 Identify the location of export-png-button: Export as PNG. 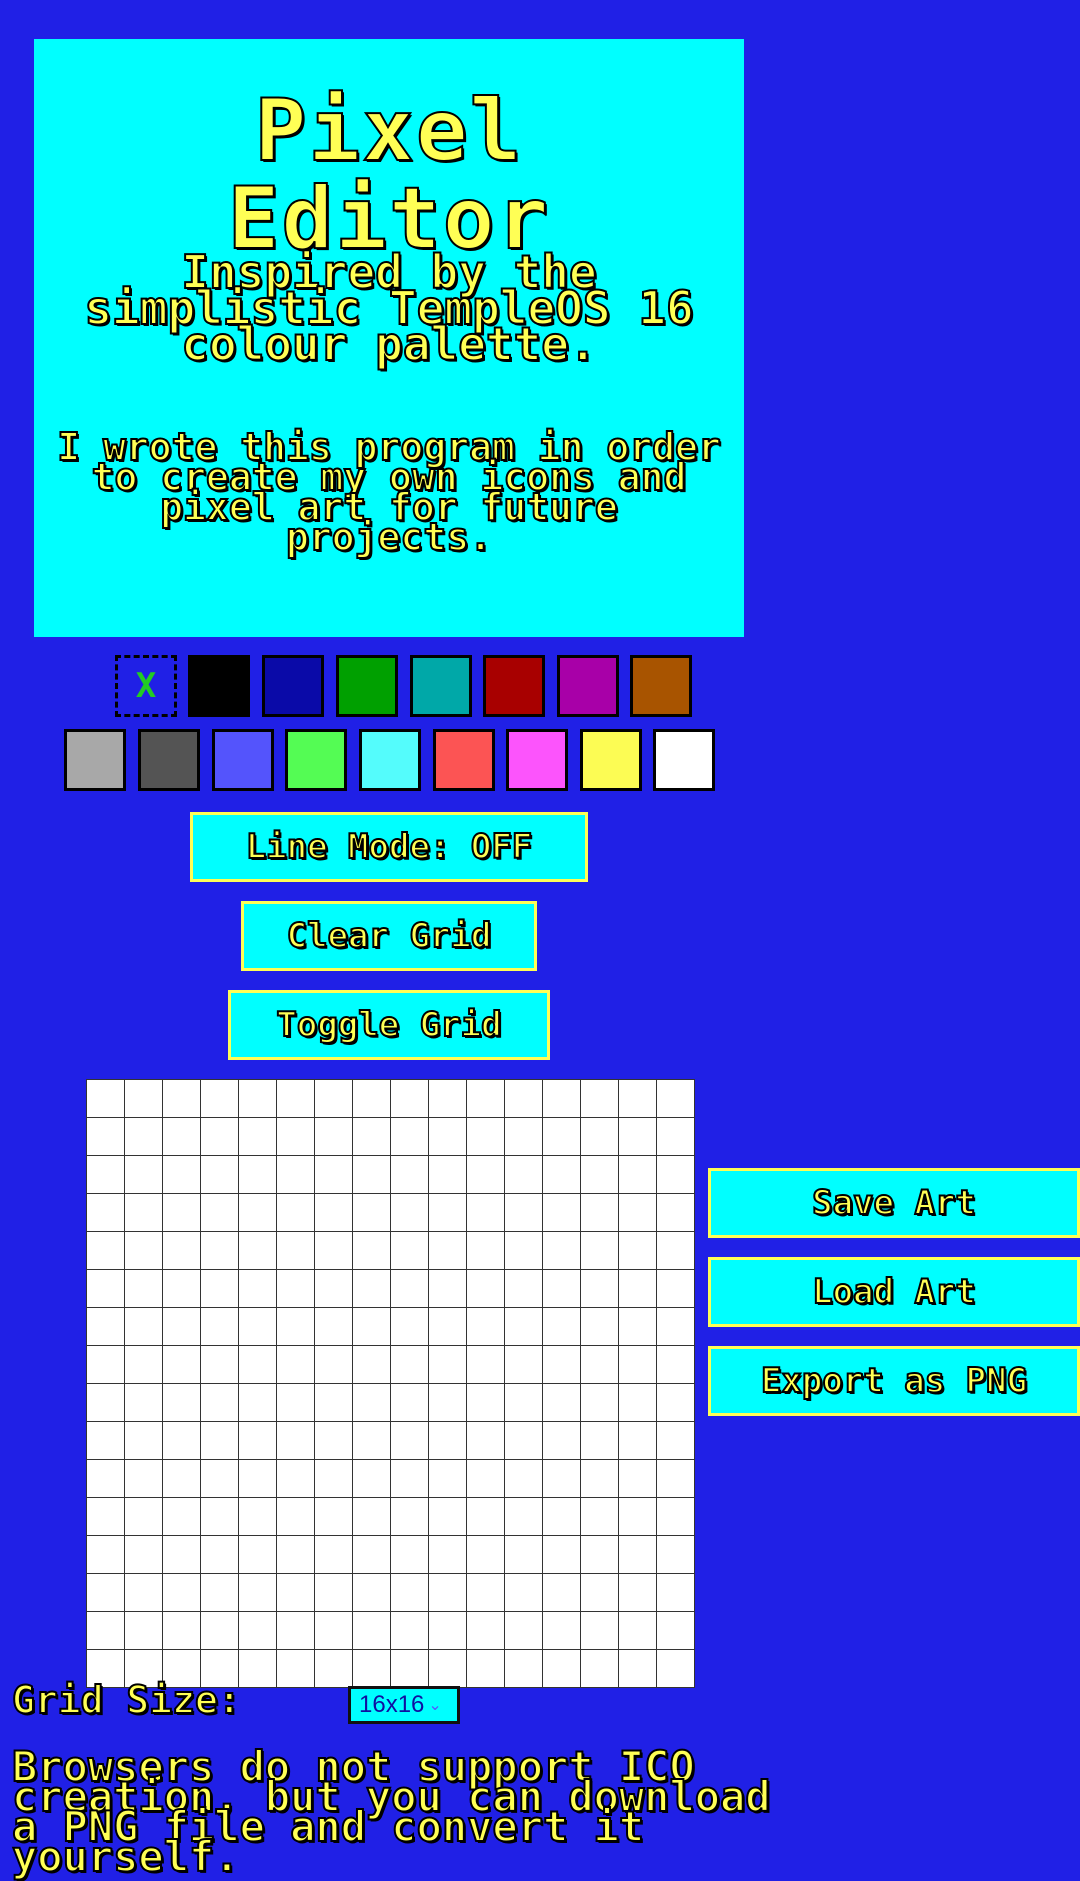
(894, 1381).